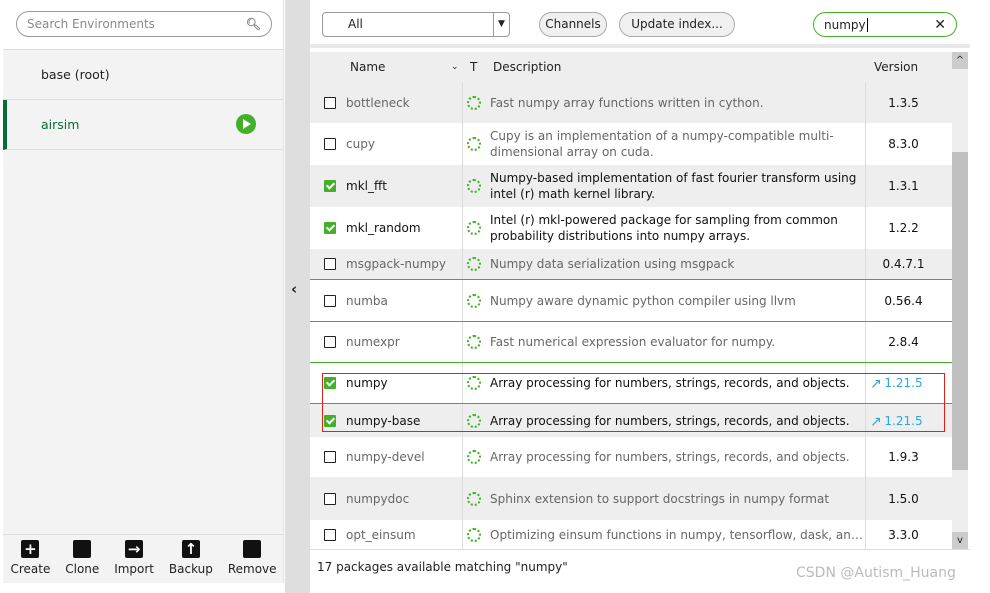  I want to click on package-name: mkl_random, so click(383, 228).